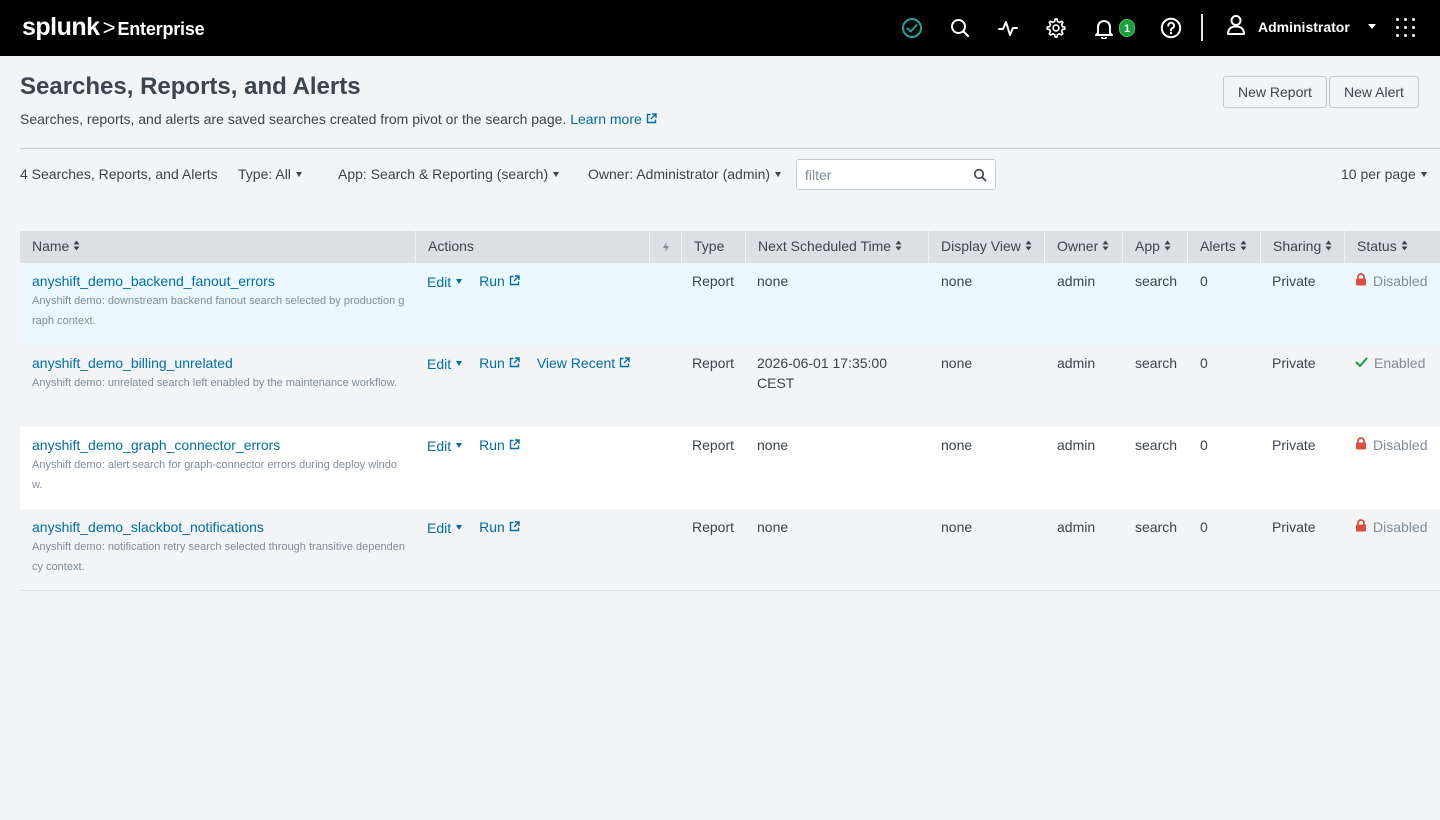 The image size is (1440, 820). What do you see at coordinates (1371, 26) in the screenshot?
I see `chevron-down-icon` at bounding box center [1371, 26].